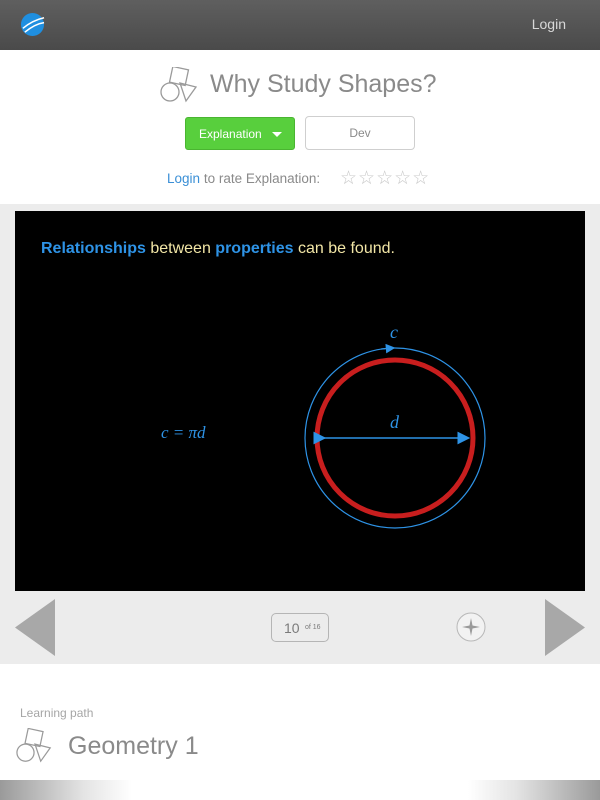 This screenshot has height=800, width=600. I want to click on globe-logo-icon, so click(32, 24).